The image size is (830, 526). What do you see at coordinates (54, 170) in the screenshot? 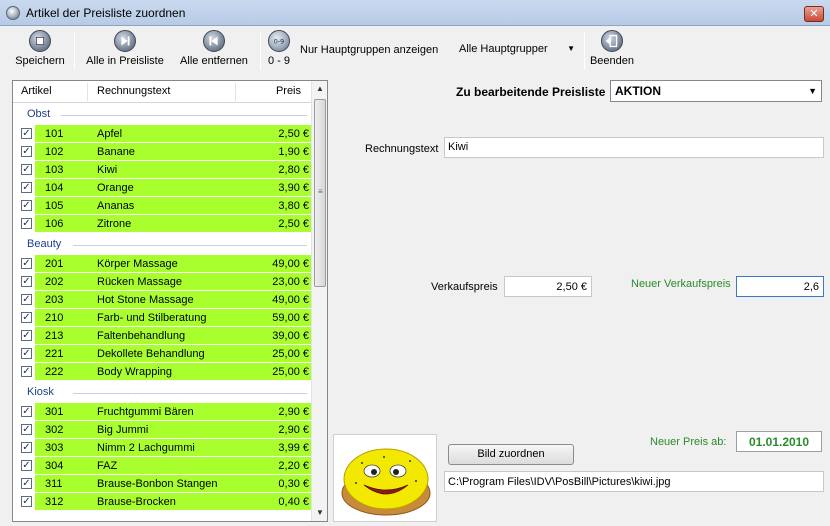
I see `artikel-cell: 103` at bounding box center [54, 170].